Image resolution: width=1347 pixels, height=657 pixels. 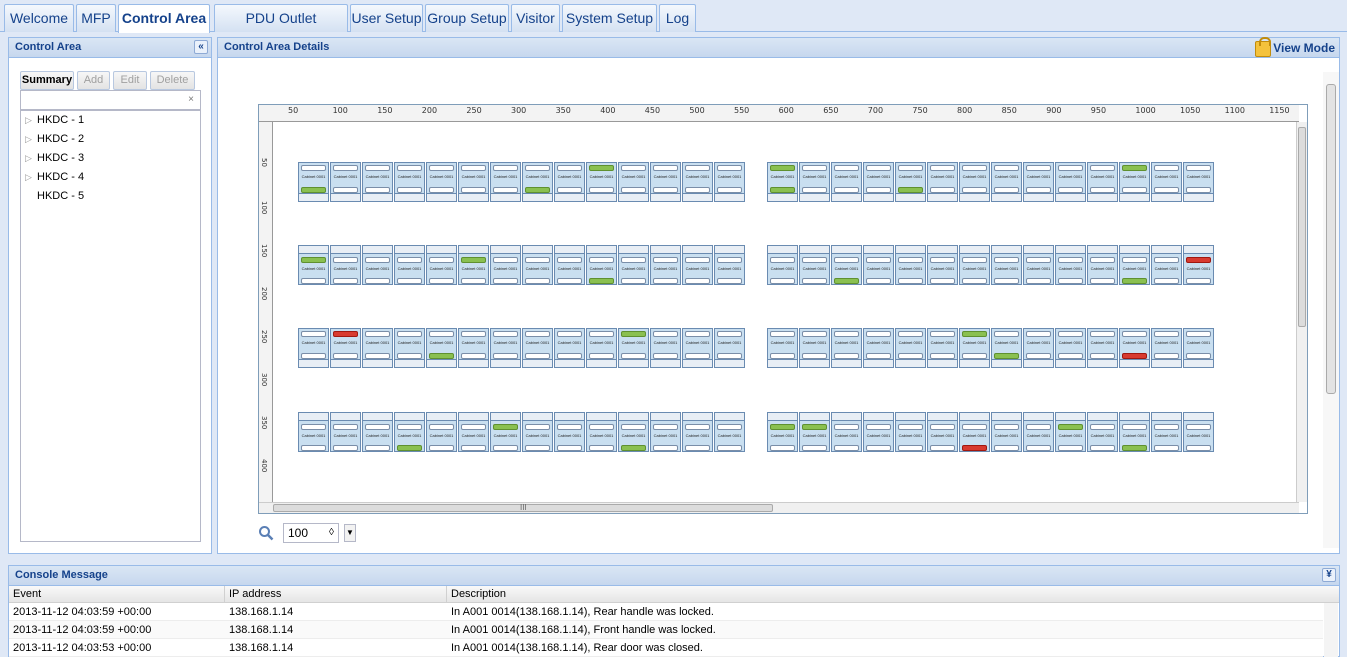 I want to click on delete-button: Delete, so click(x=172, y=80).